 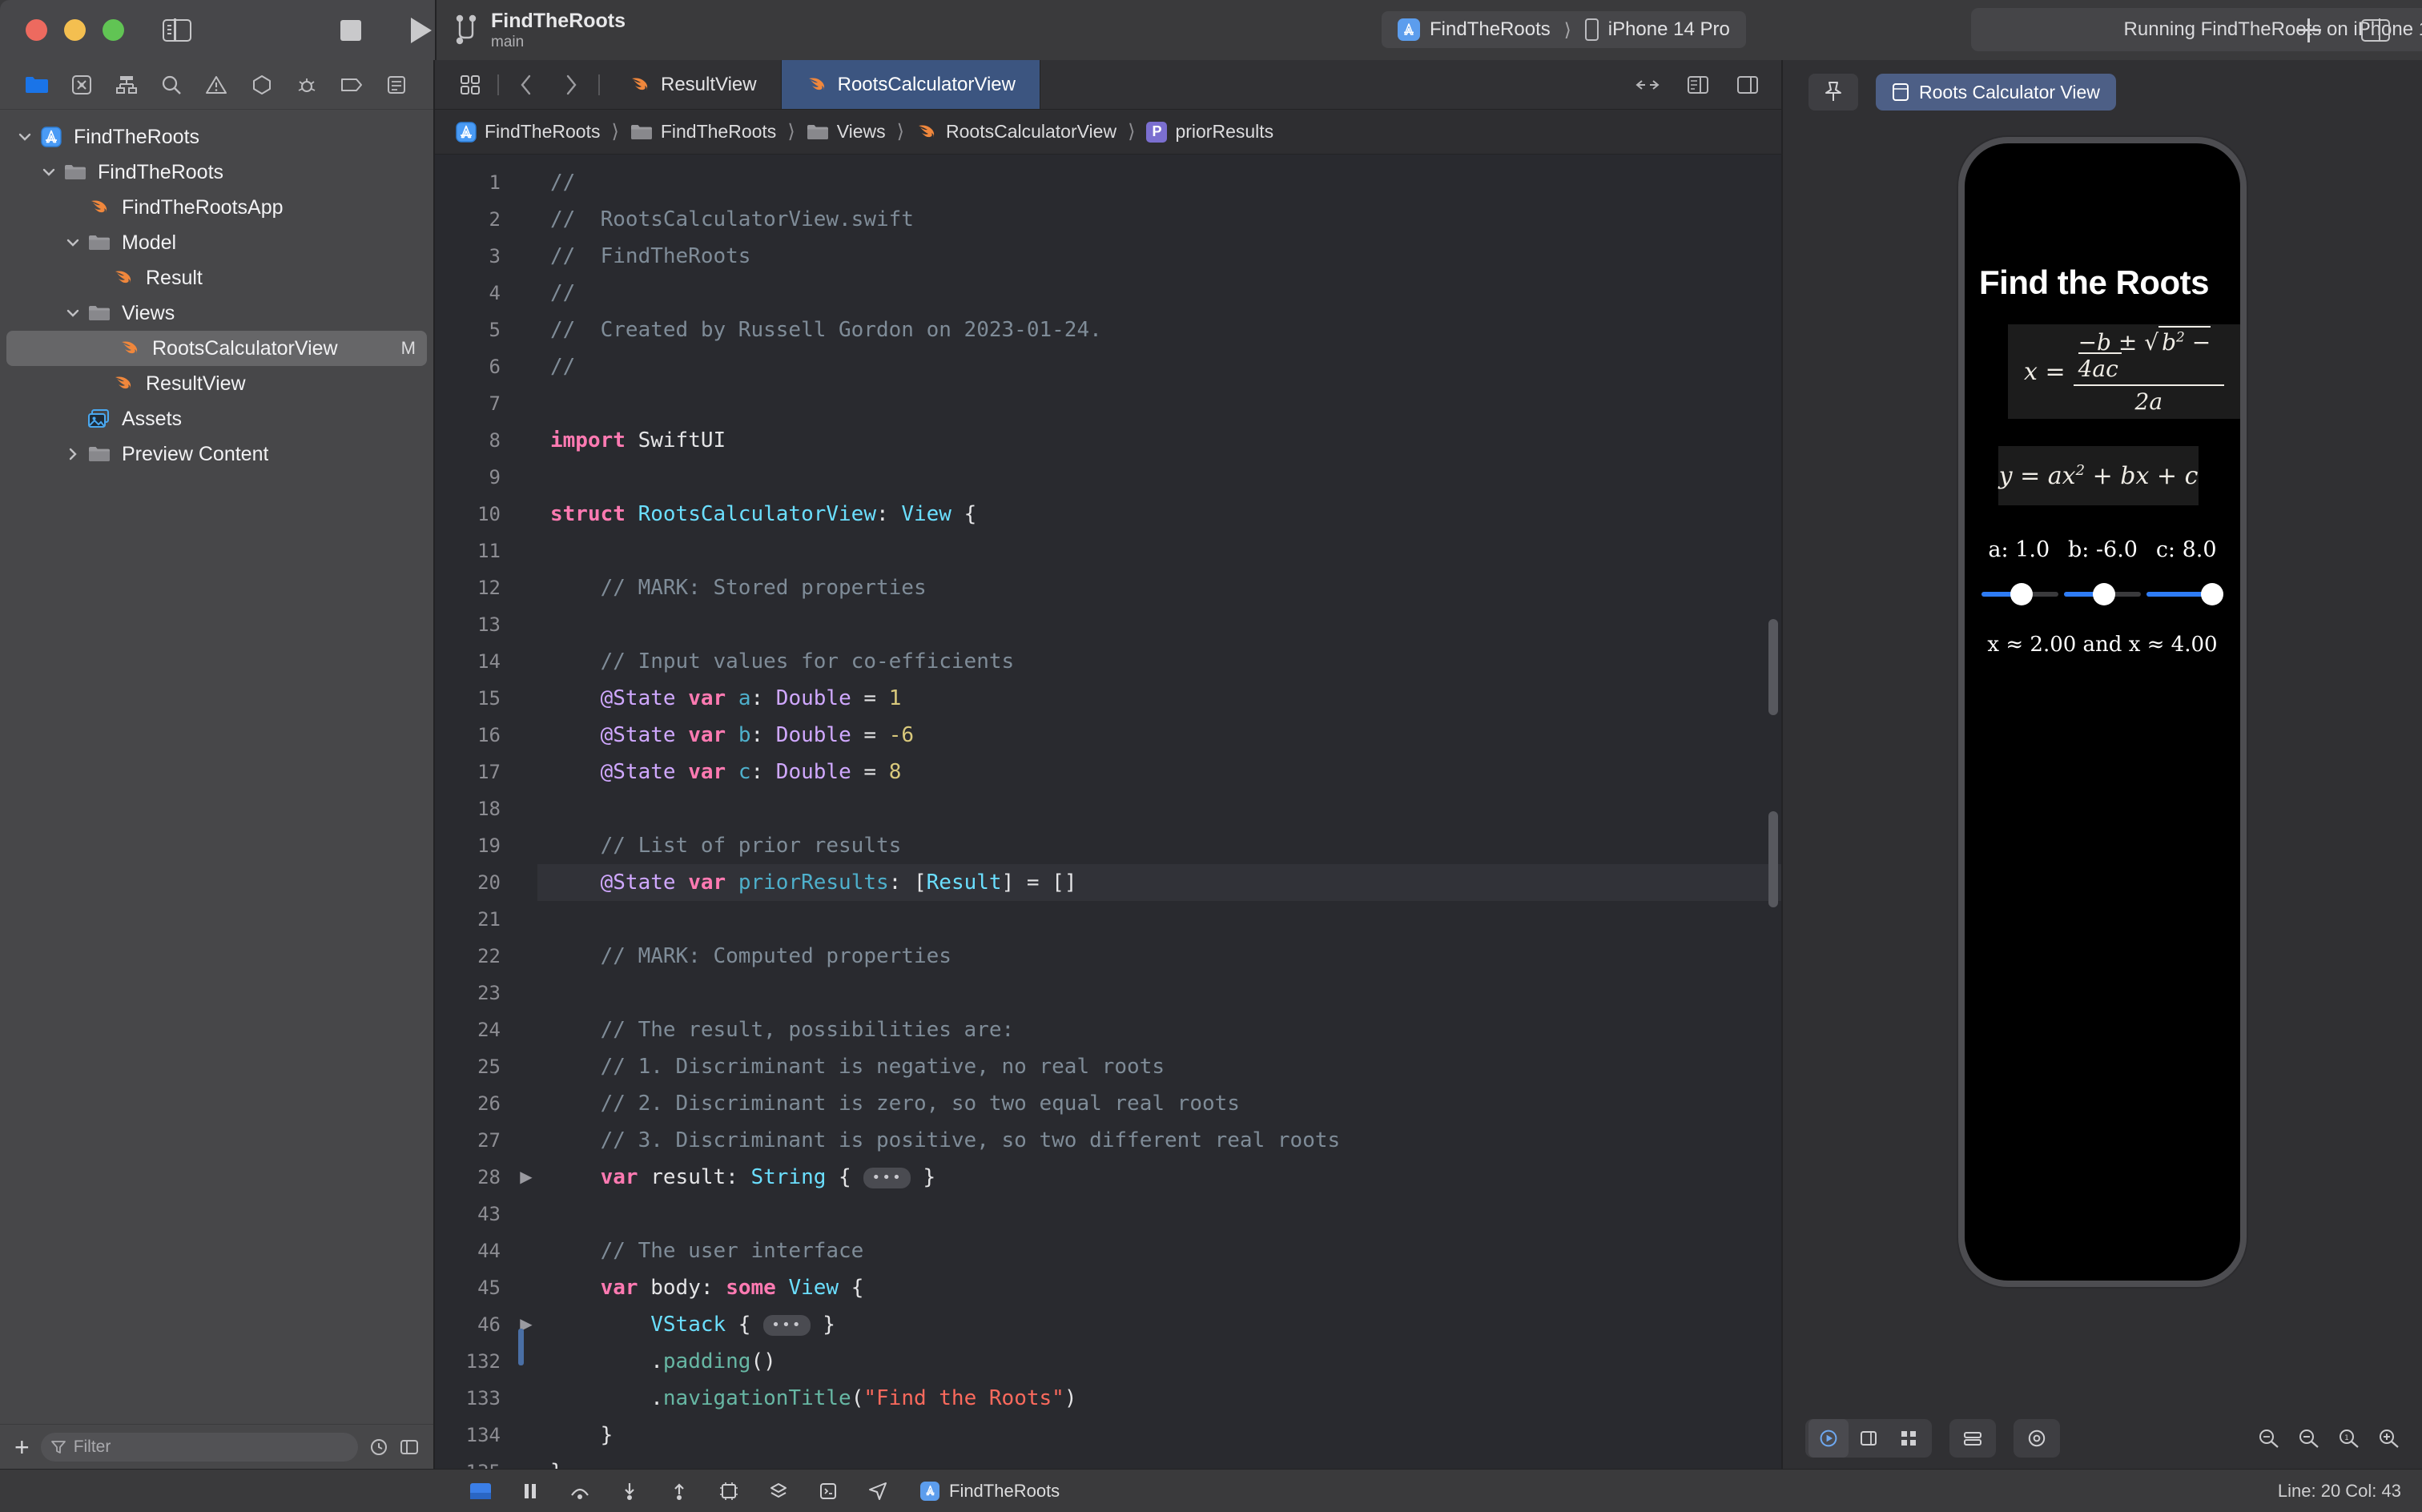 I want to click on step-out-icon, so click(x=679, y=1491).